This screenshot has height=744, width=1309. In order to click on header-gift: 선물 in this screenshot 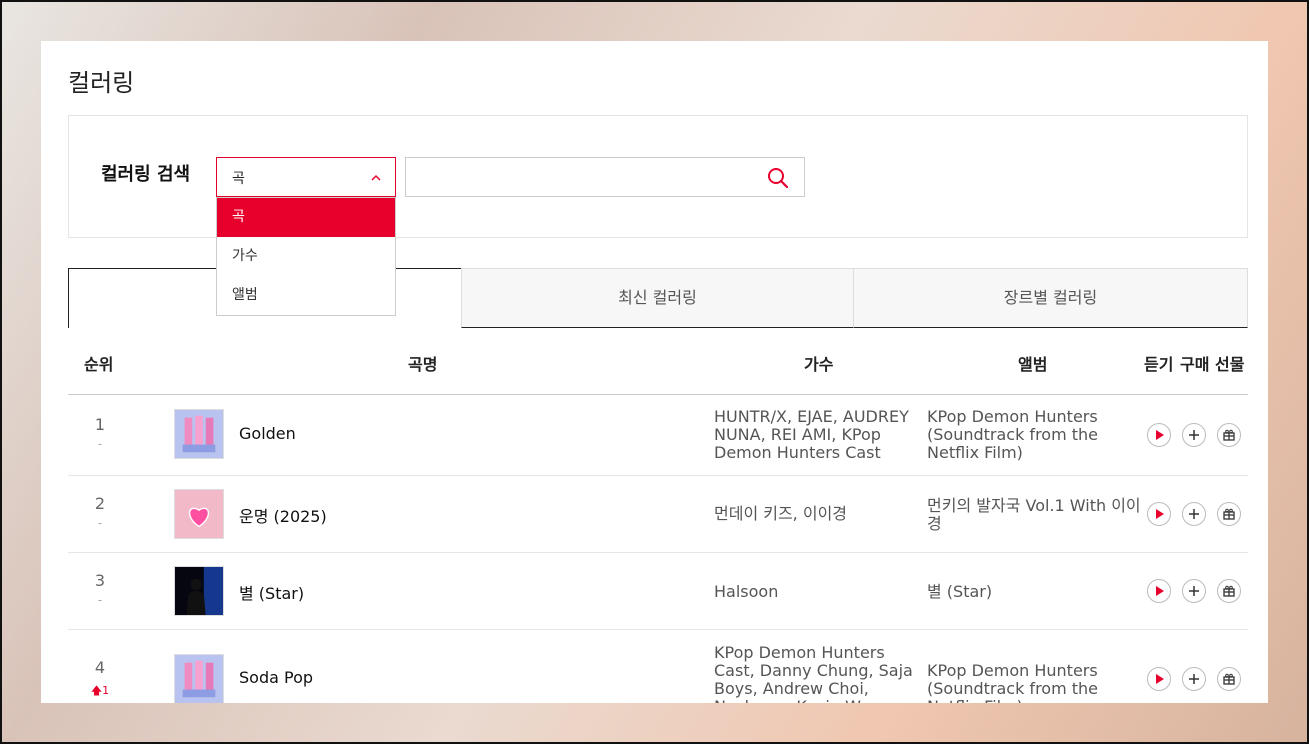, I will do `click(1230, 364)`.